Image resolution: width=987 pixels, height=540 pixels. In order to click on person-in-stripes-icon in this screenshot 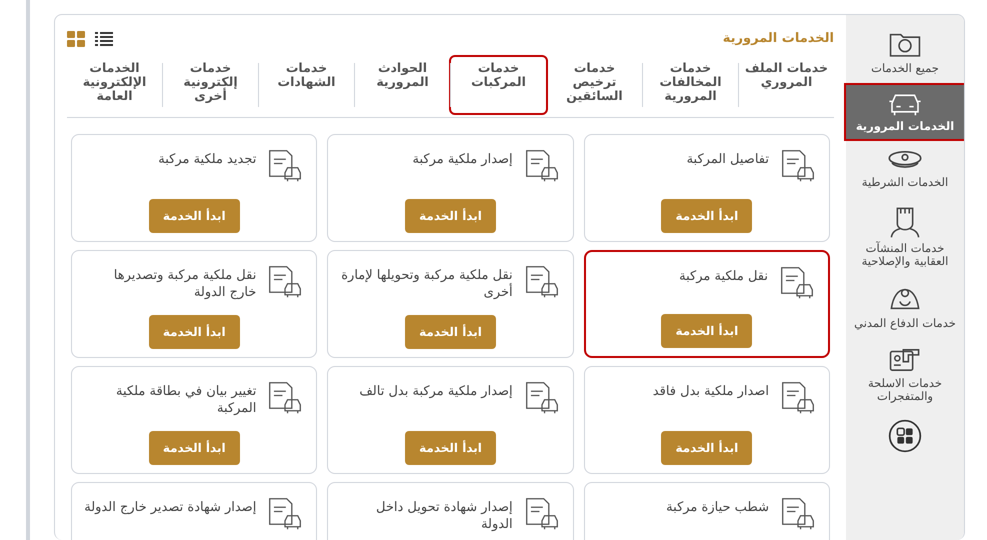, I will do `click(905, 222)`.